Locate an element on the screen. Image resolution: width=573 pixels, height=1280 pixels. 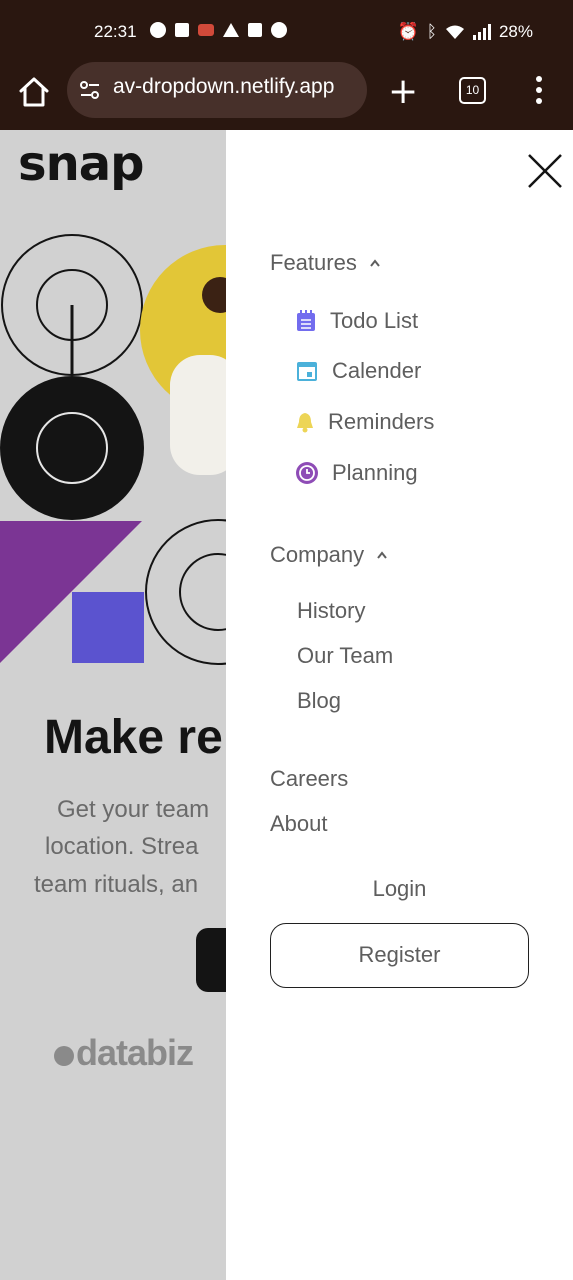
close-icon is located at coordinates (545, 171).